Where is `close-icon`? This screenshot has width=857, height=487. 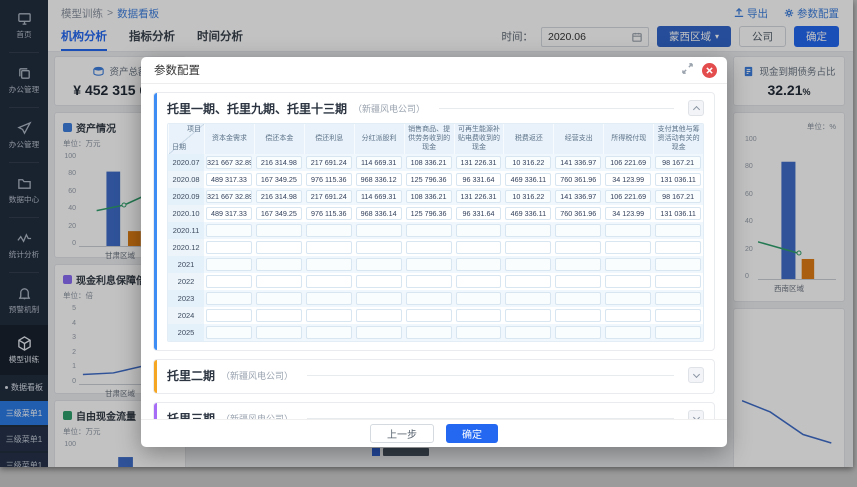
close-icon is located at coordinates (709, 70).